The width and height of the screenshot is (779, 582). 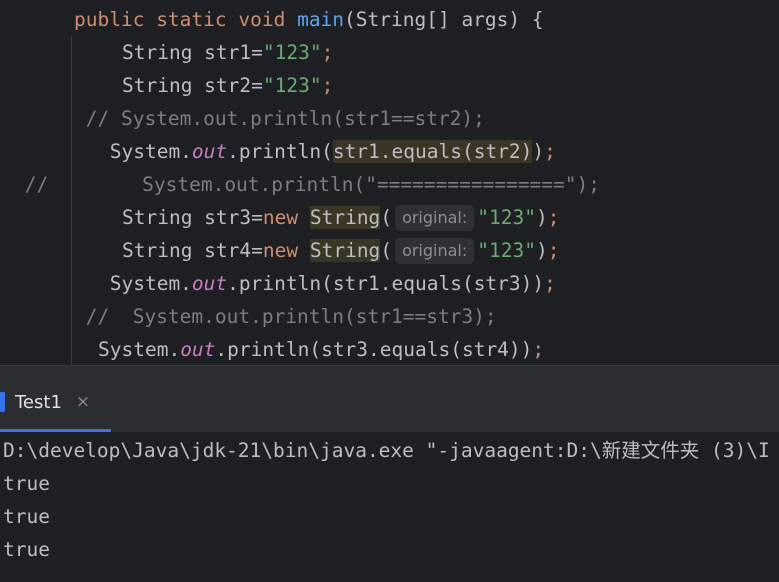 I want to click on code-token: void, so click(x=268, y=19).